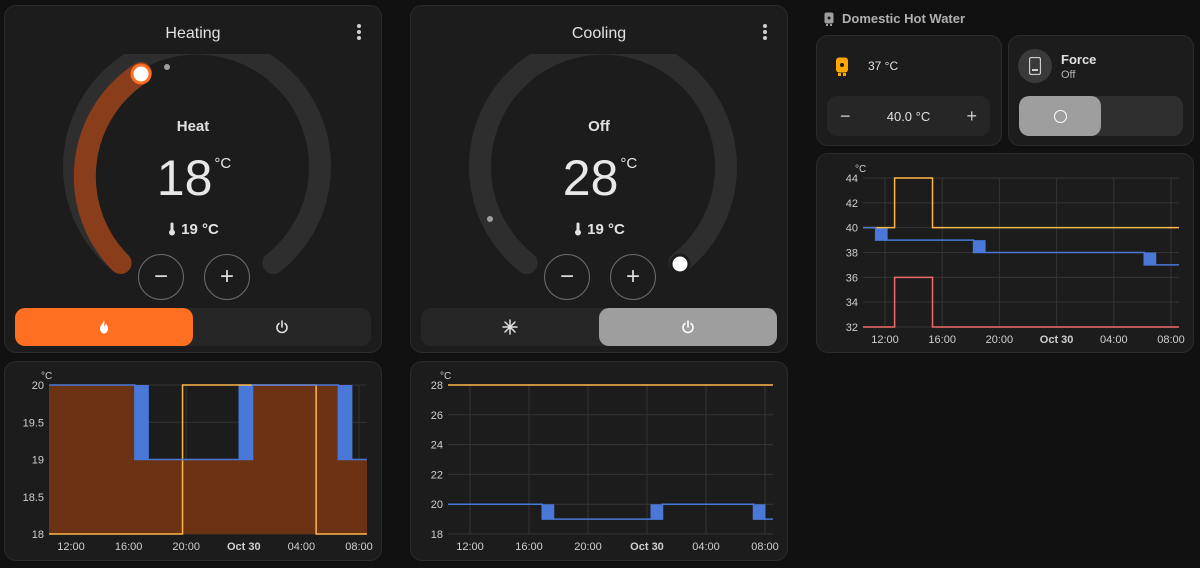 The image size is (1200, 568). I want to click on heating-mode-label: Heat, so click(193, 126).